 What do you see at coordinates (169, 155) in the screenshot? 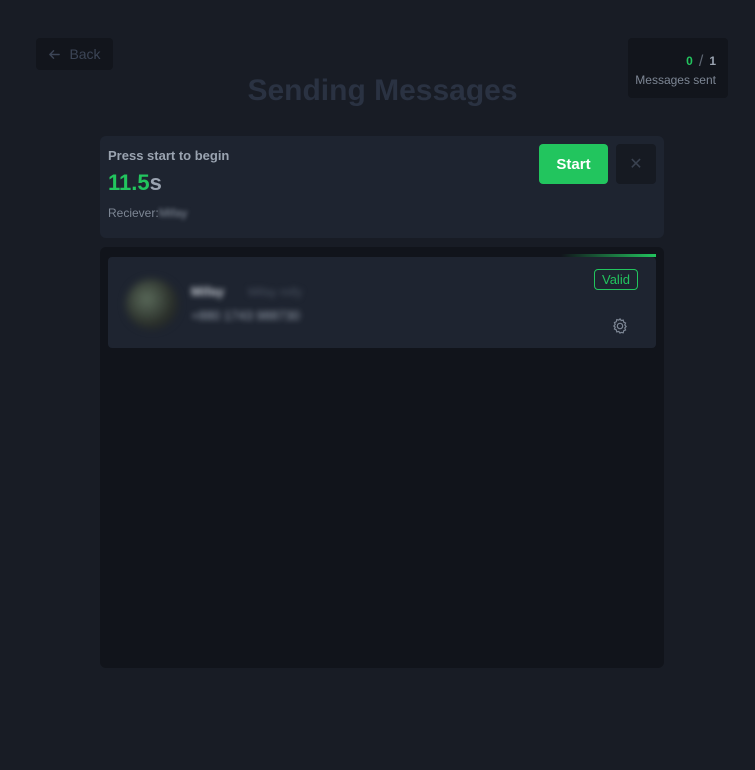
I see `status-text: Press start to begin` at bounding box center [169, 155].